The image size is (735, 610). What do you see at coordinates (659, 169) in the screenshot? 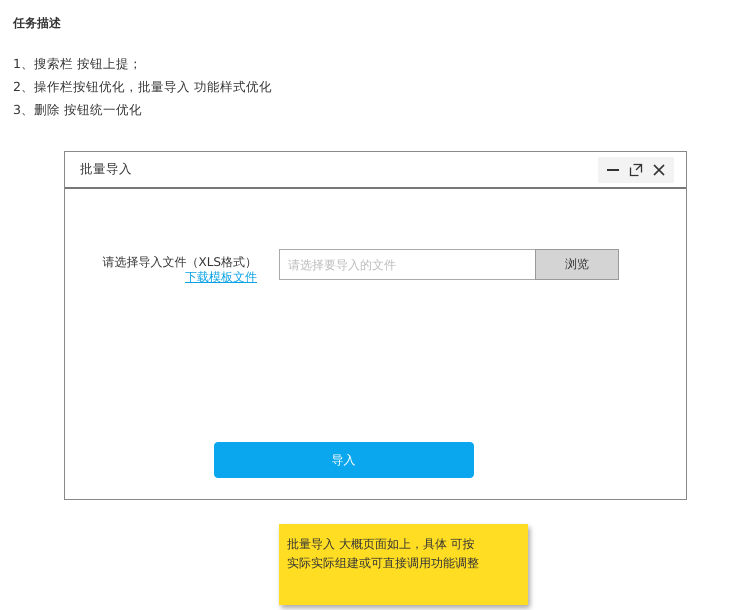
I see `close-icon` at bounding box center [659, 169].